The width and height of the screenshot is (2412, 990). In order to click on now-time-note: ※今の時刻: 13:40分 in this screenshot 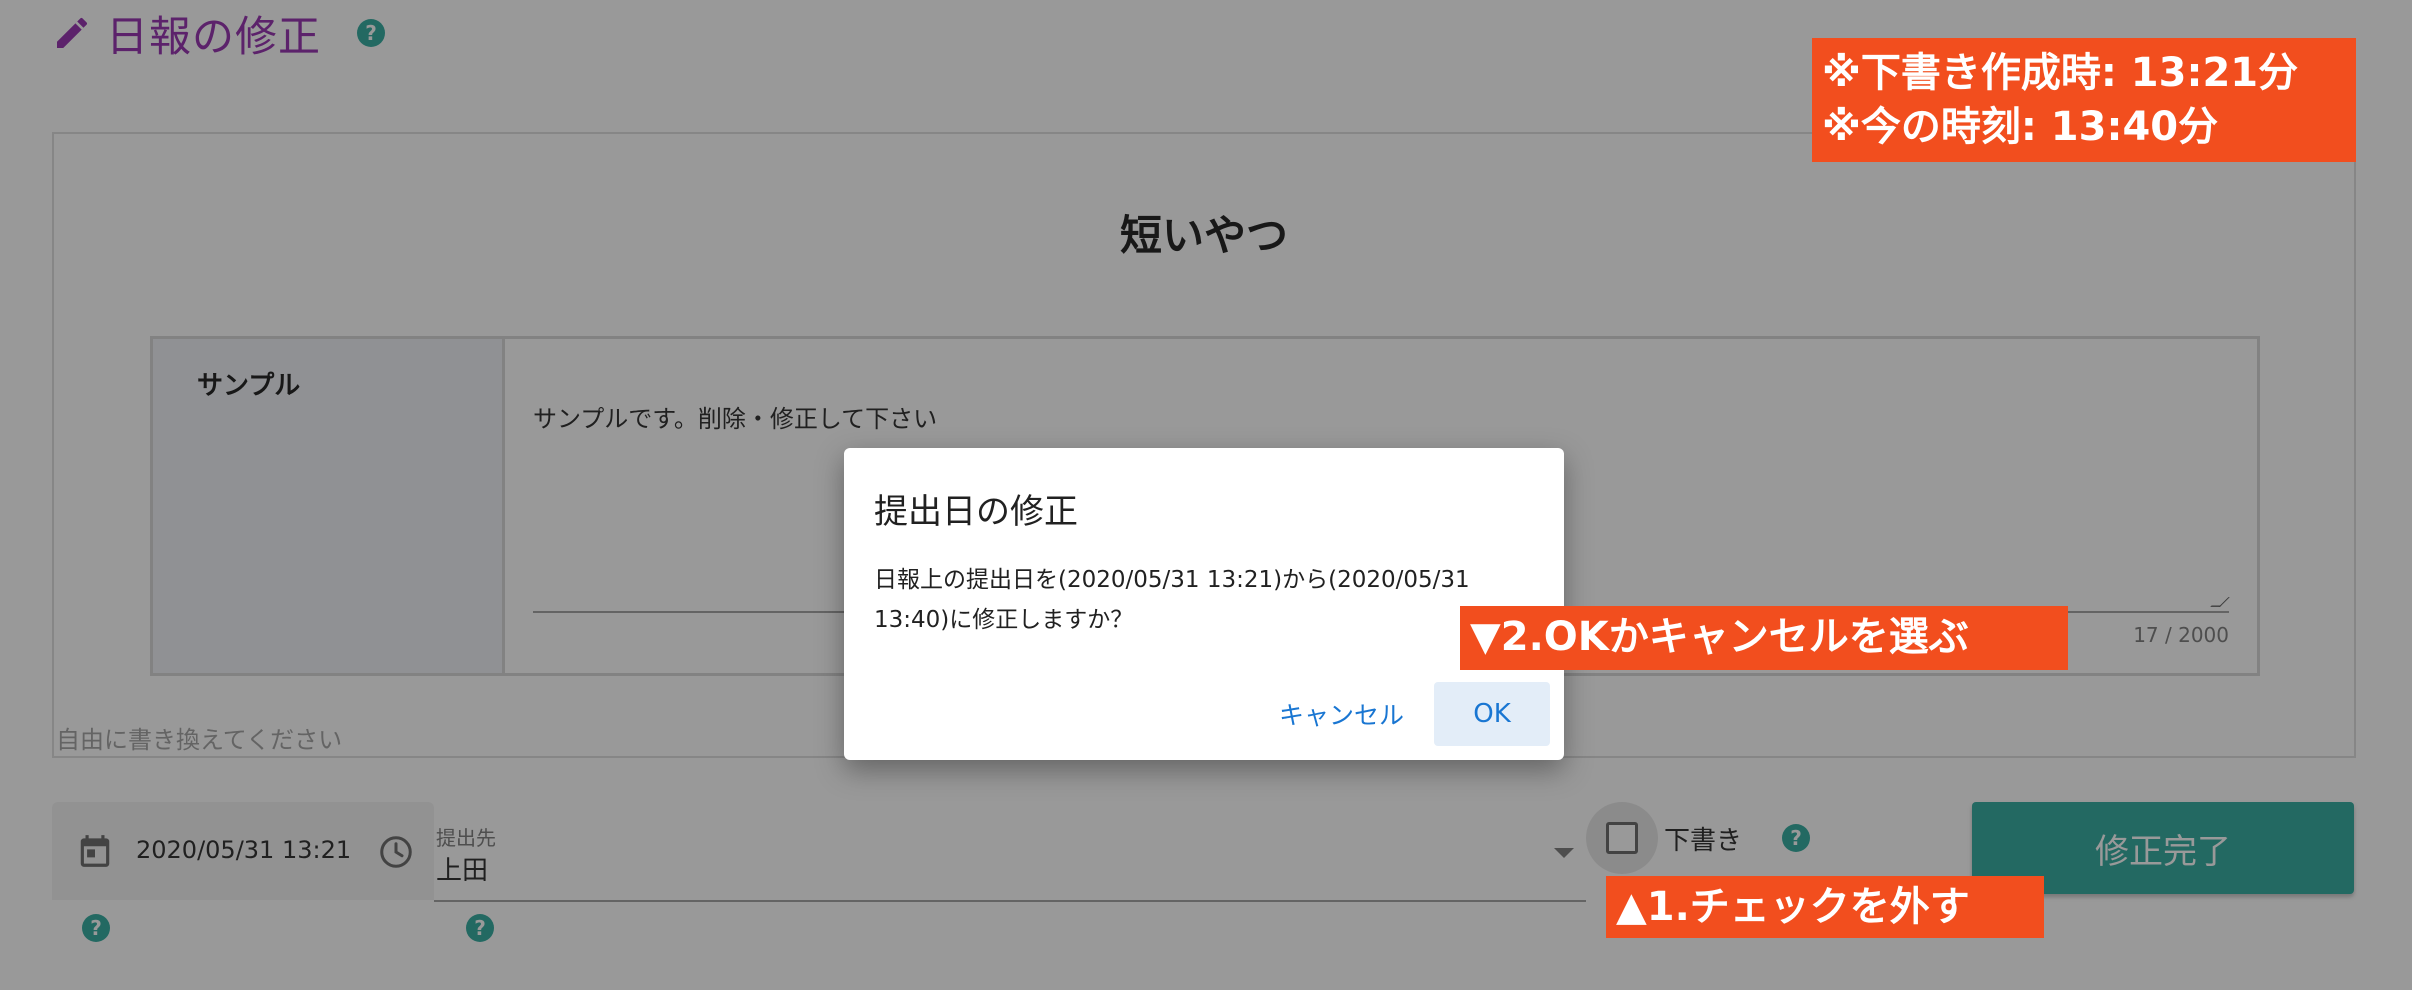, I will do `click(2020, 127)`.